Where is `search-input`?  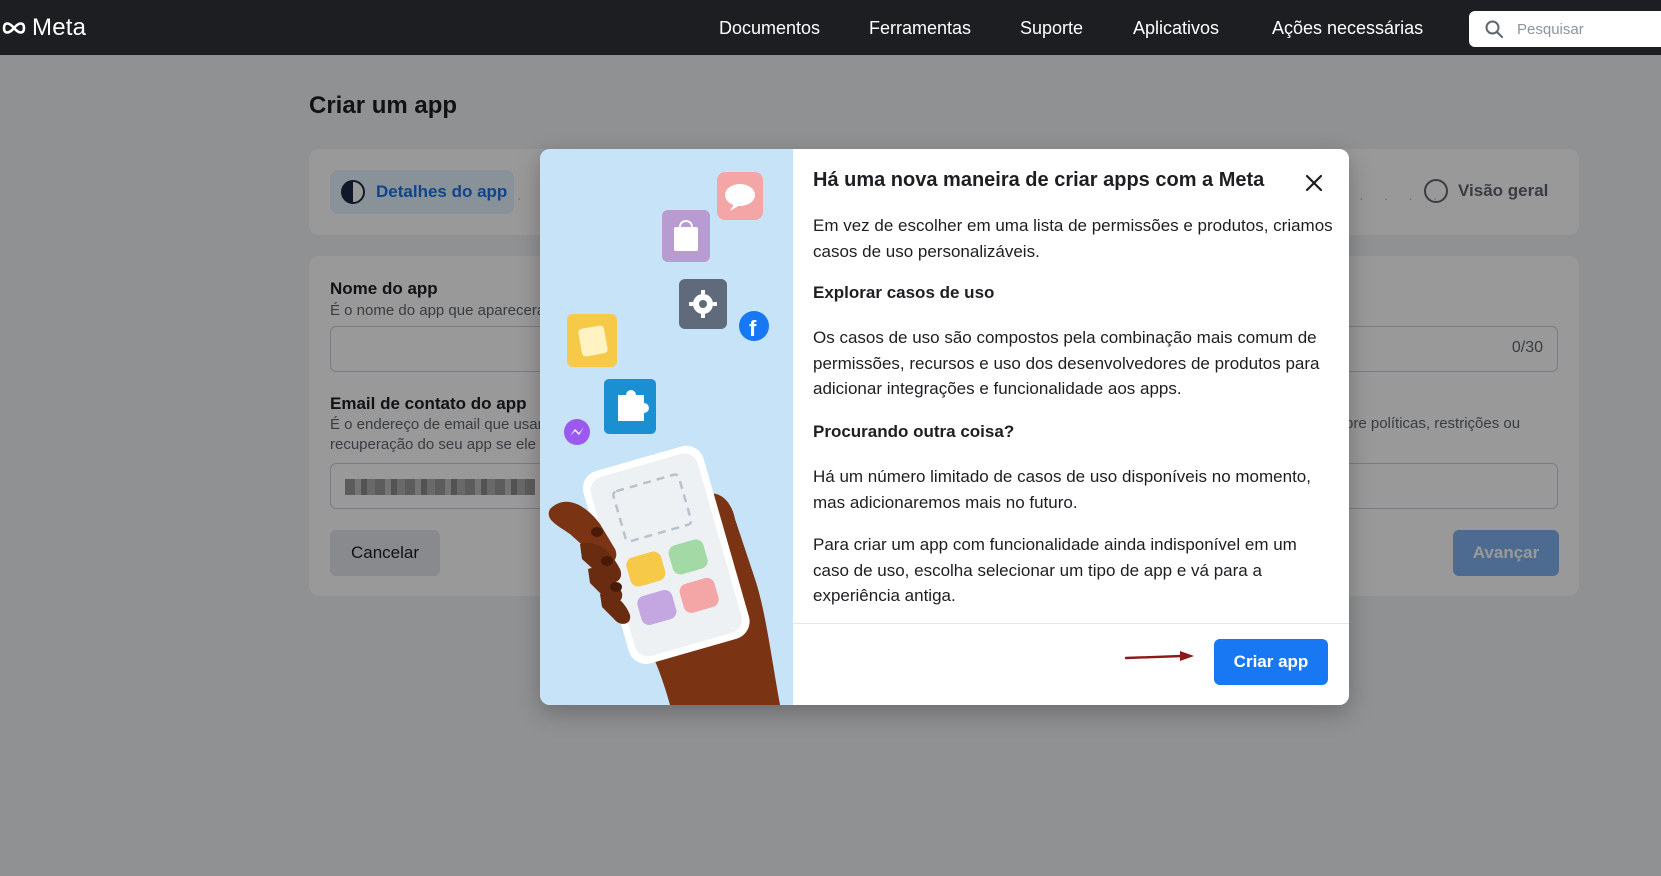
search-input is located at coordinates (1587, 29).